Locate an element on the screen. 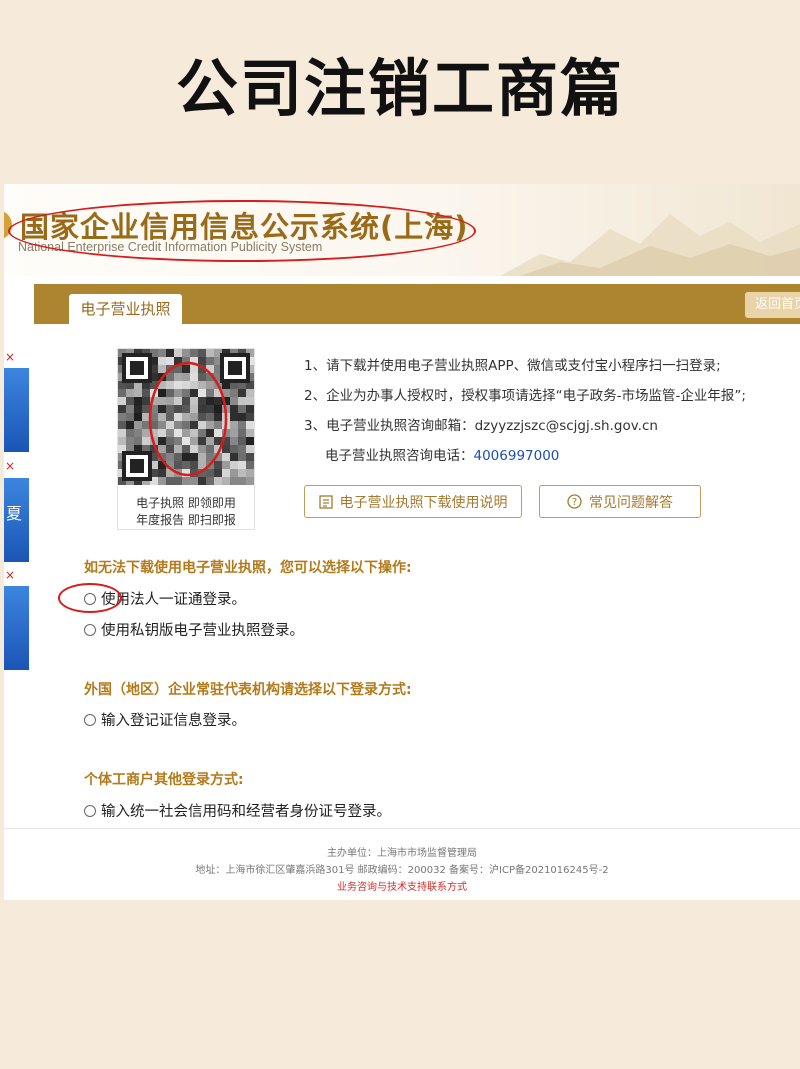 This screenshot has width=800, height=1069. download-guide-button: 电子营业执照下载使用说明 is located at coordinates (413, 501).